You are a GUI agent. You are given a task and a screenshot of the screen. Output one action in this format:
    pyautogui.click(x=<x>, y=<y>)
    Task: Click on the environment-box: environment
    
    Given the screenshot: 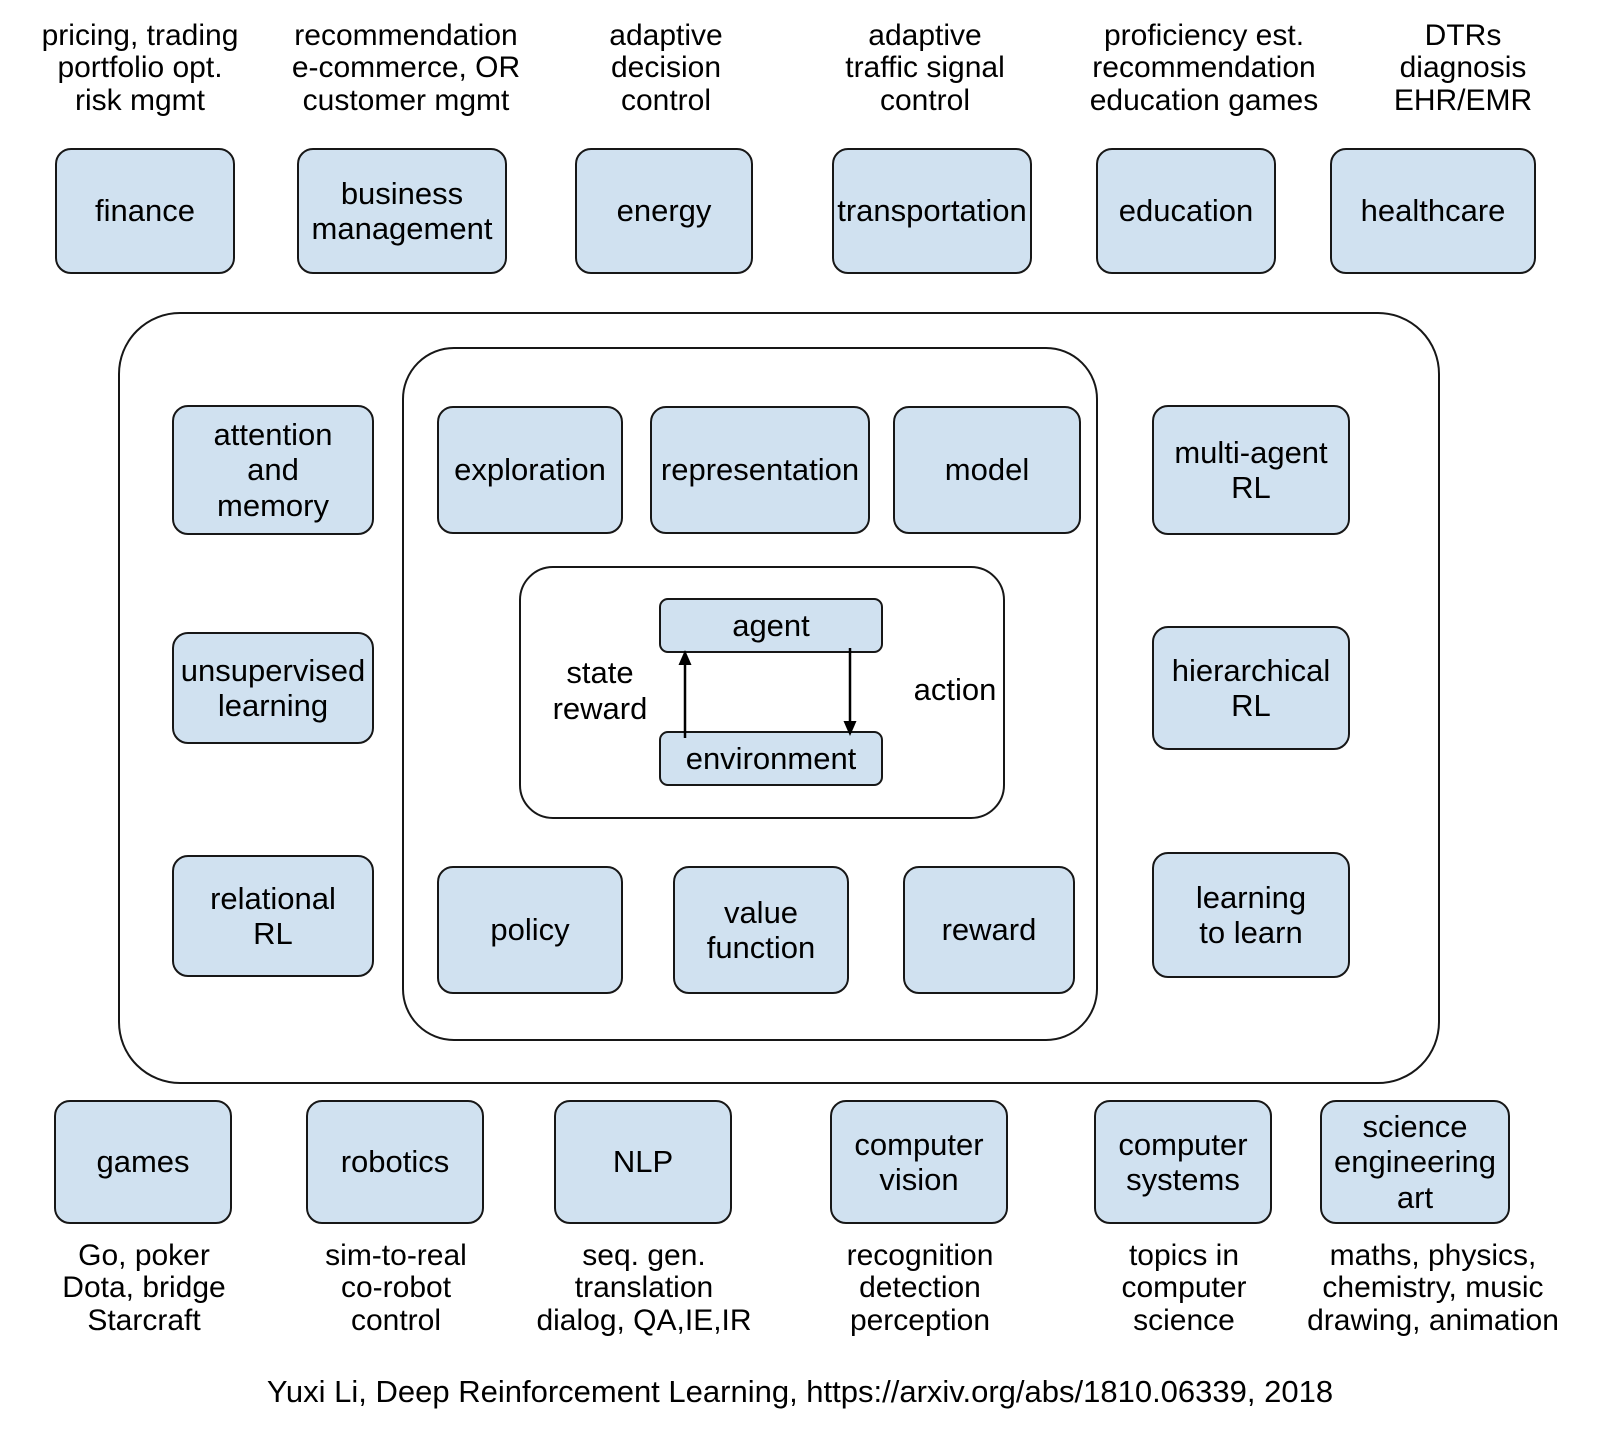 What is the action you would take?
    pyautogui.click(x=771, y=758)
    